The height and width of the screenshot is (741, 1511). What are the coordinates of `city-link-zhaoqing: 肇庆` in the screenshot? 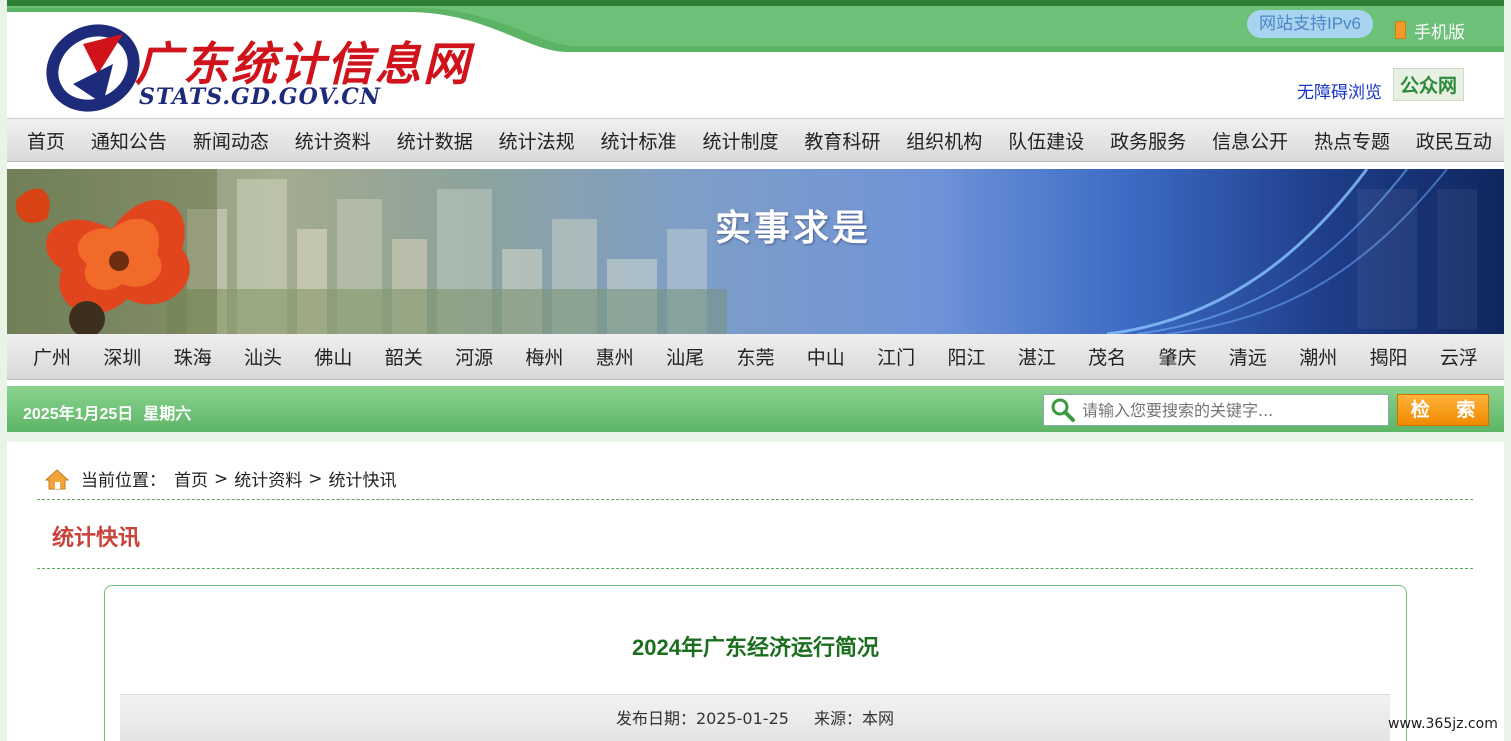 It's located at (1178, 356).